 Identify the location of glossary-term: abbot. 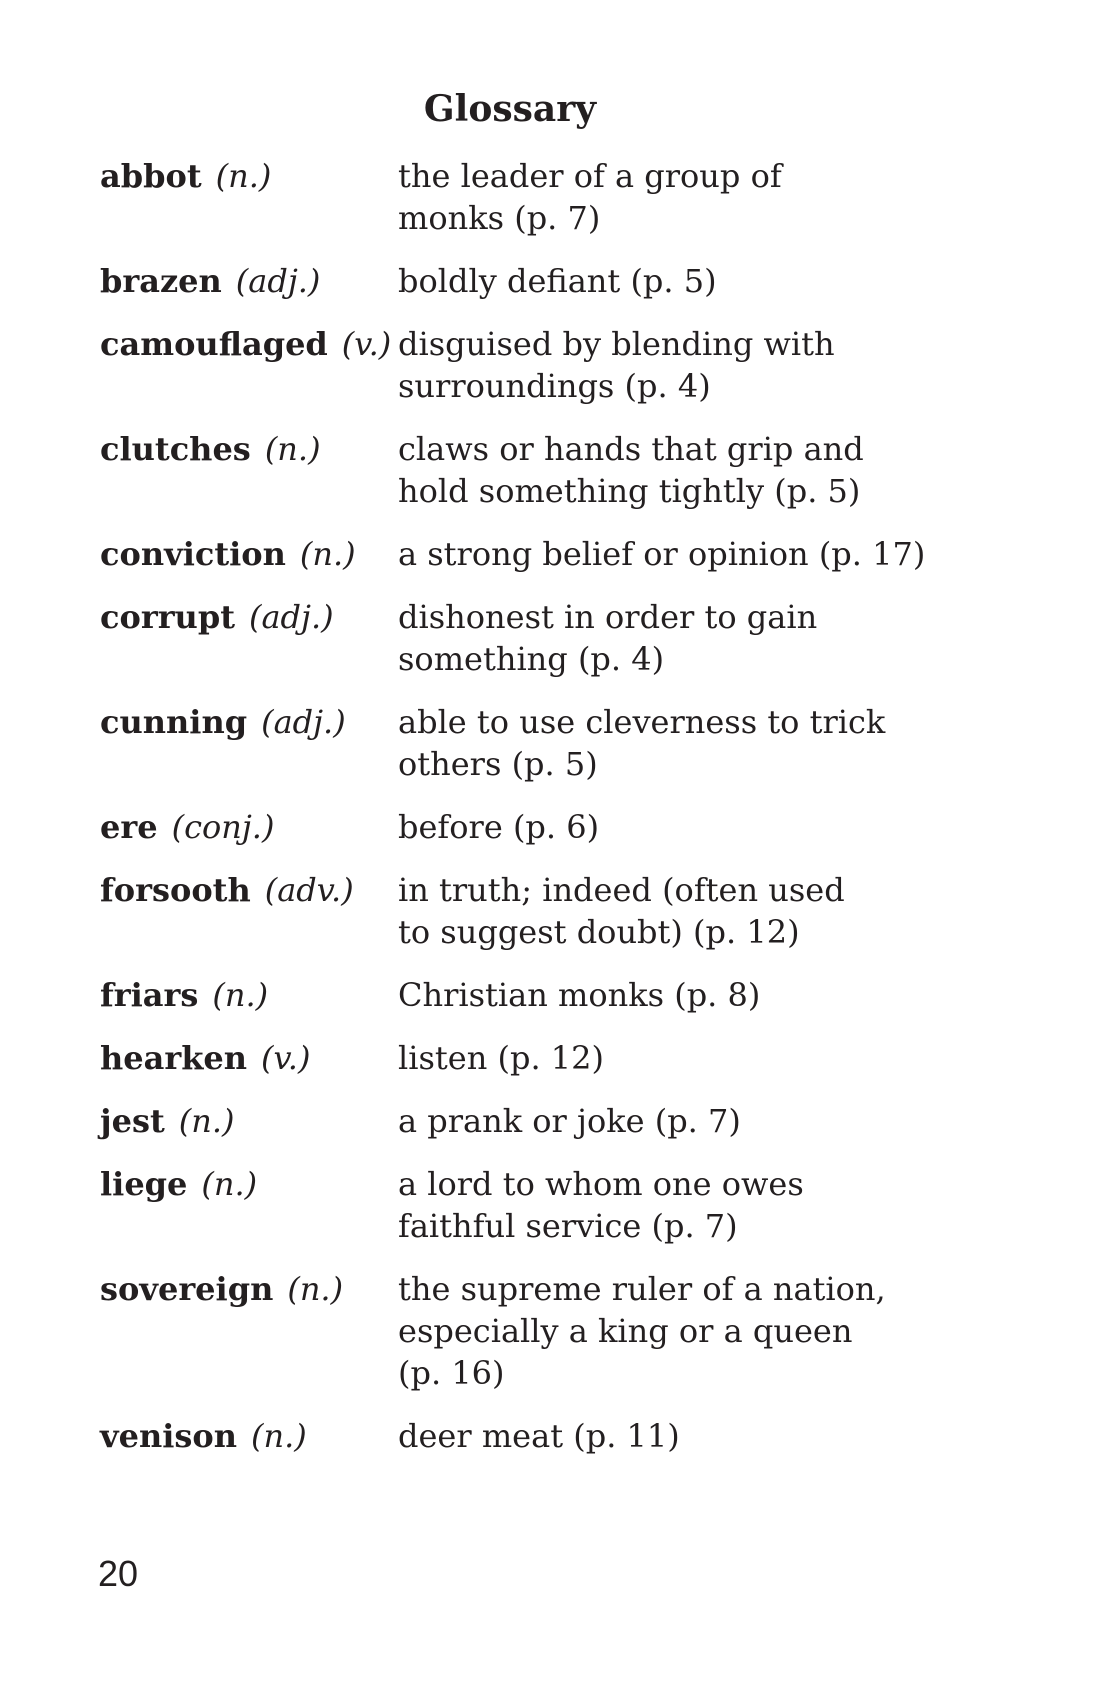
(151, 176).